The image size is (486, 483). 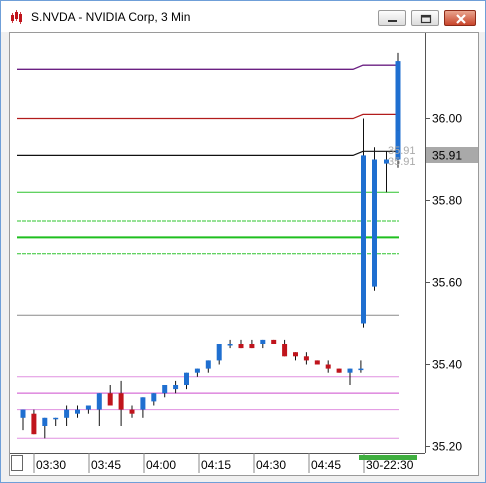 What do you see at coordinates (388, 457) in the screenshot?
I see `session-marker` at bounding box center [388, 457].